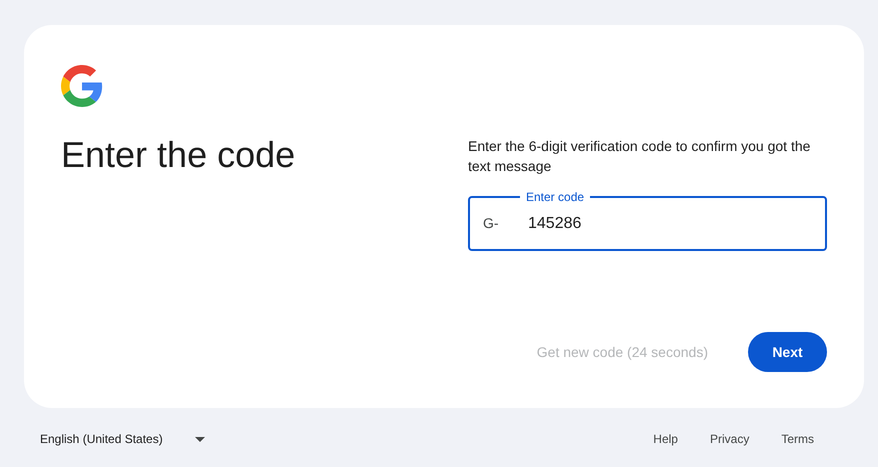 The image size is (878, 467). Describe the element at coordinates (178, 155) in the screenshot. I see `page-heading: Enter the code` at that location.